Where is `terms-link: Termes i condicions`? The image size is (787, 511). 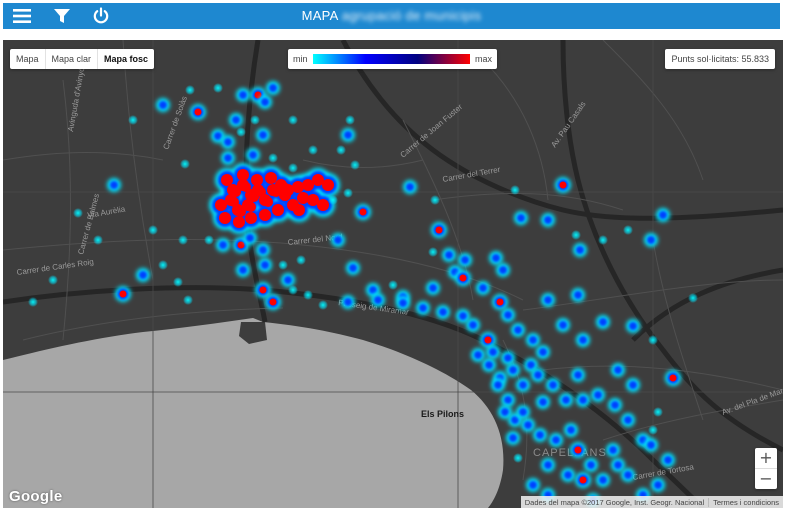
terms-link: Termes i condicions is located at coordinates (745, 502).